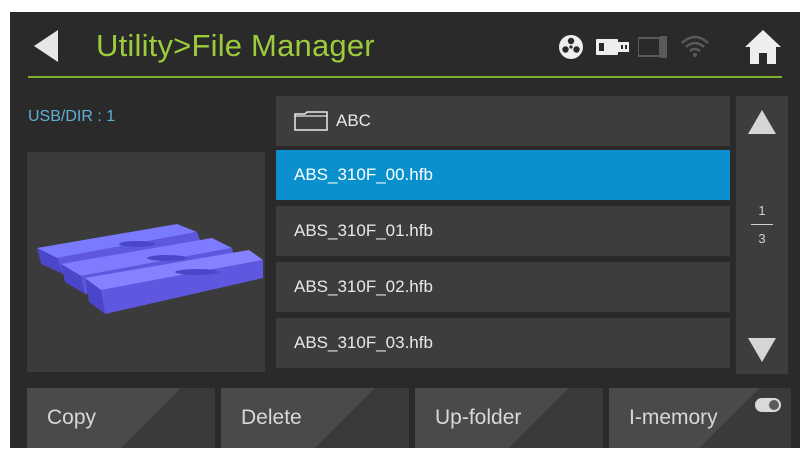  What do you see at coordinates (571, 47) in the screenshot?
I see `filament-reel-icon` at bounding box center [571, 47].